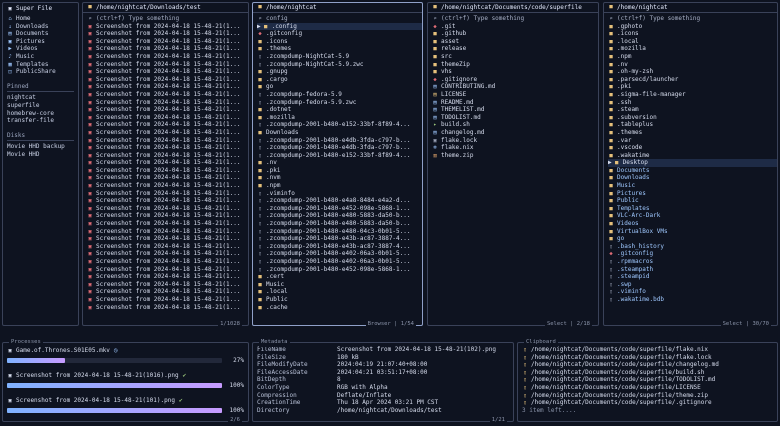 The height and width of the screenshot is (426, 780). What do you see at coordinates (339, 57) in the screenshot?
I see `file-item: ▯ .zcompdump-NightCat-5.9` at bounding box center [339, 57].